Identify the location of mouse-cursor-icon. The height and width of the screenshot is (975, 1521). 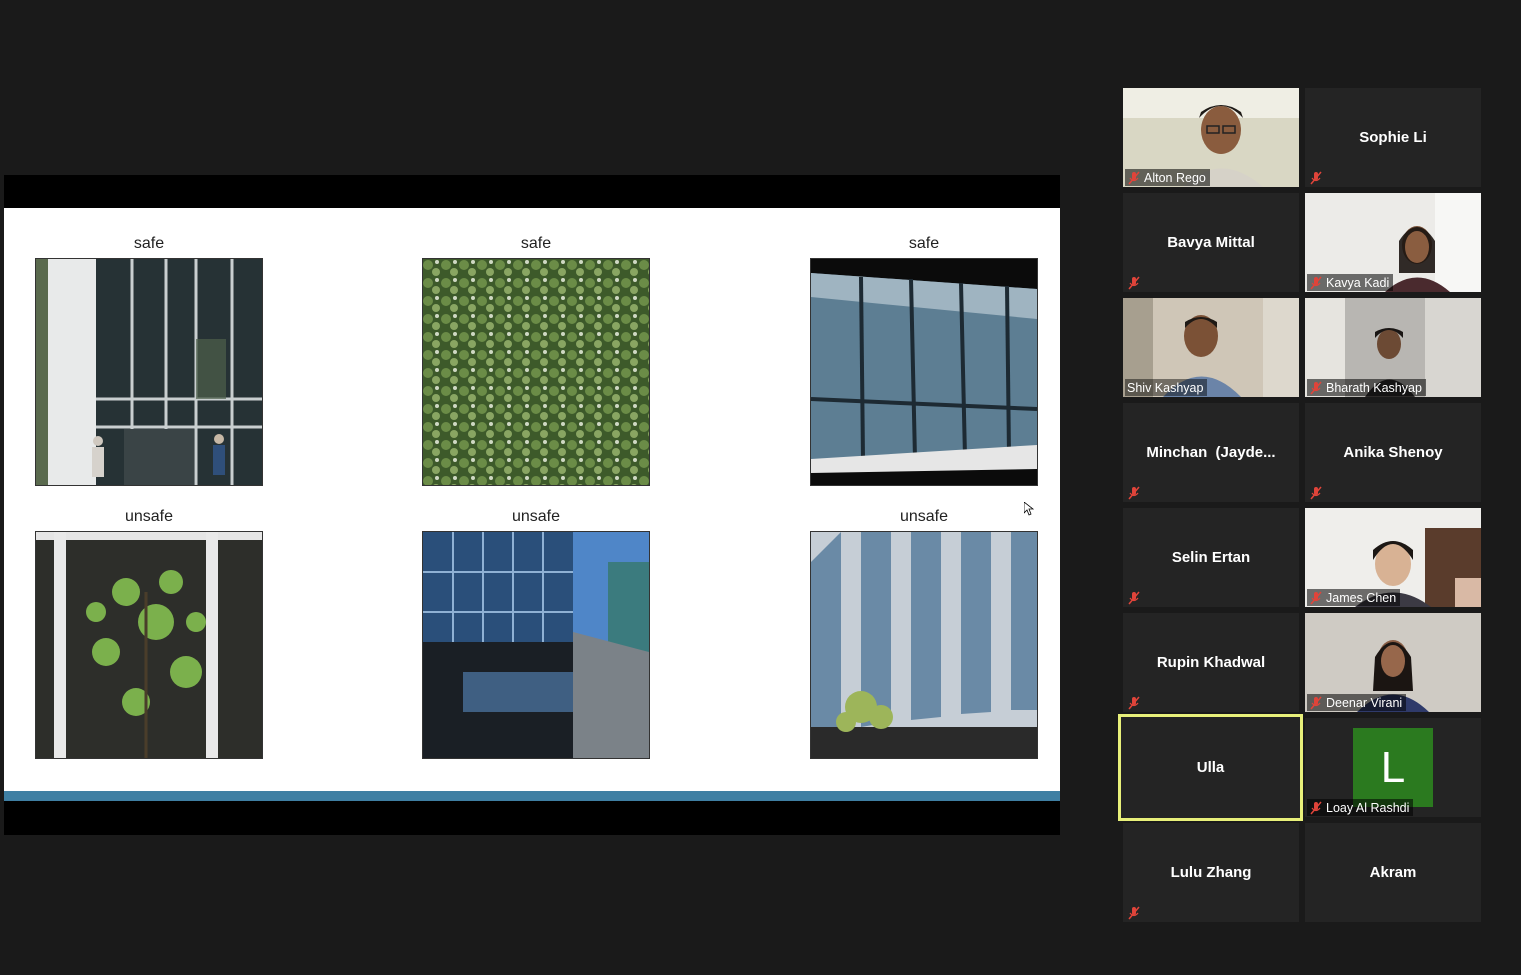
(1029, 509).